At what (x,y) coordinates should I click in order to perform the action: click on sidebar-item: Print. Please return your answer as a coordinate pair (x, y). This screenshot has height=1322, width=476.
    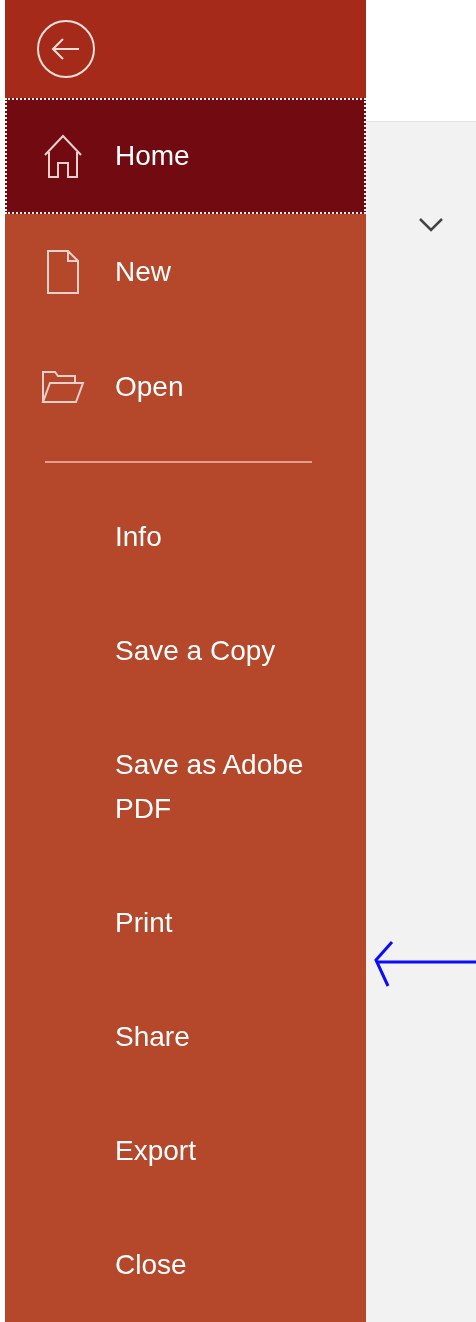
    Looking at the image, I should click on (185, 923).